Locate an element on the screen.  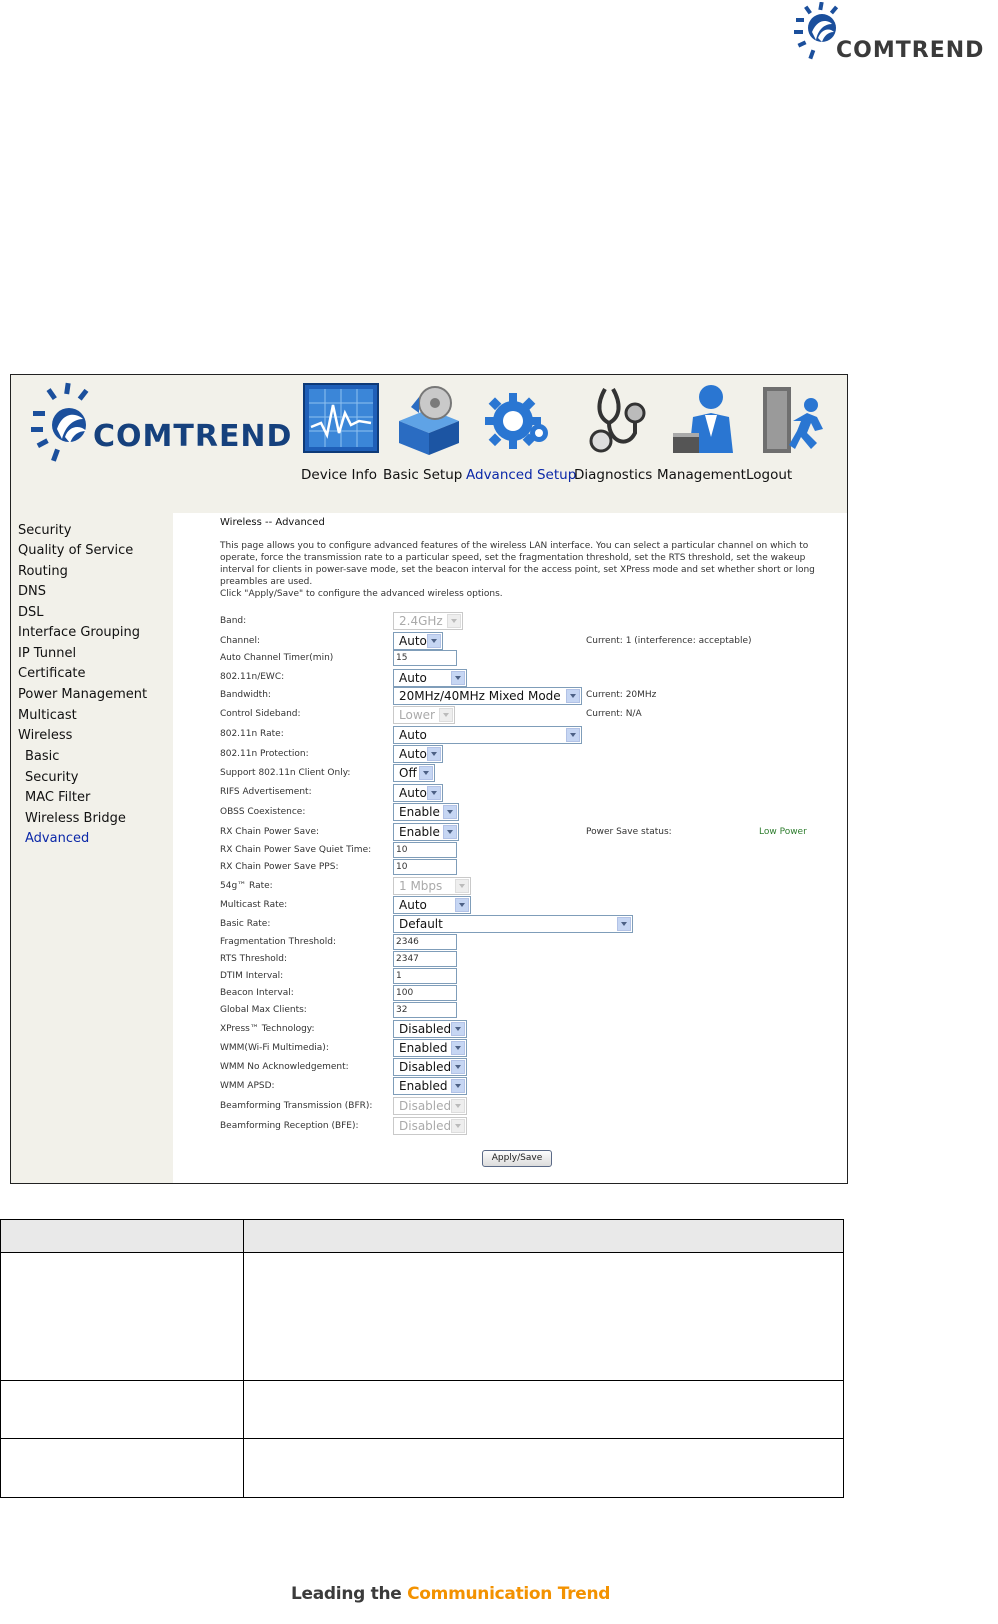
band-label: Band: is located at coordinates (233, 621).